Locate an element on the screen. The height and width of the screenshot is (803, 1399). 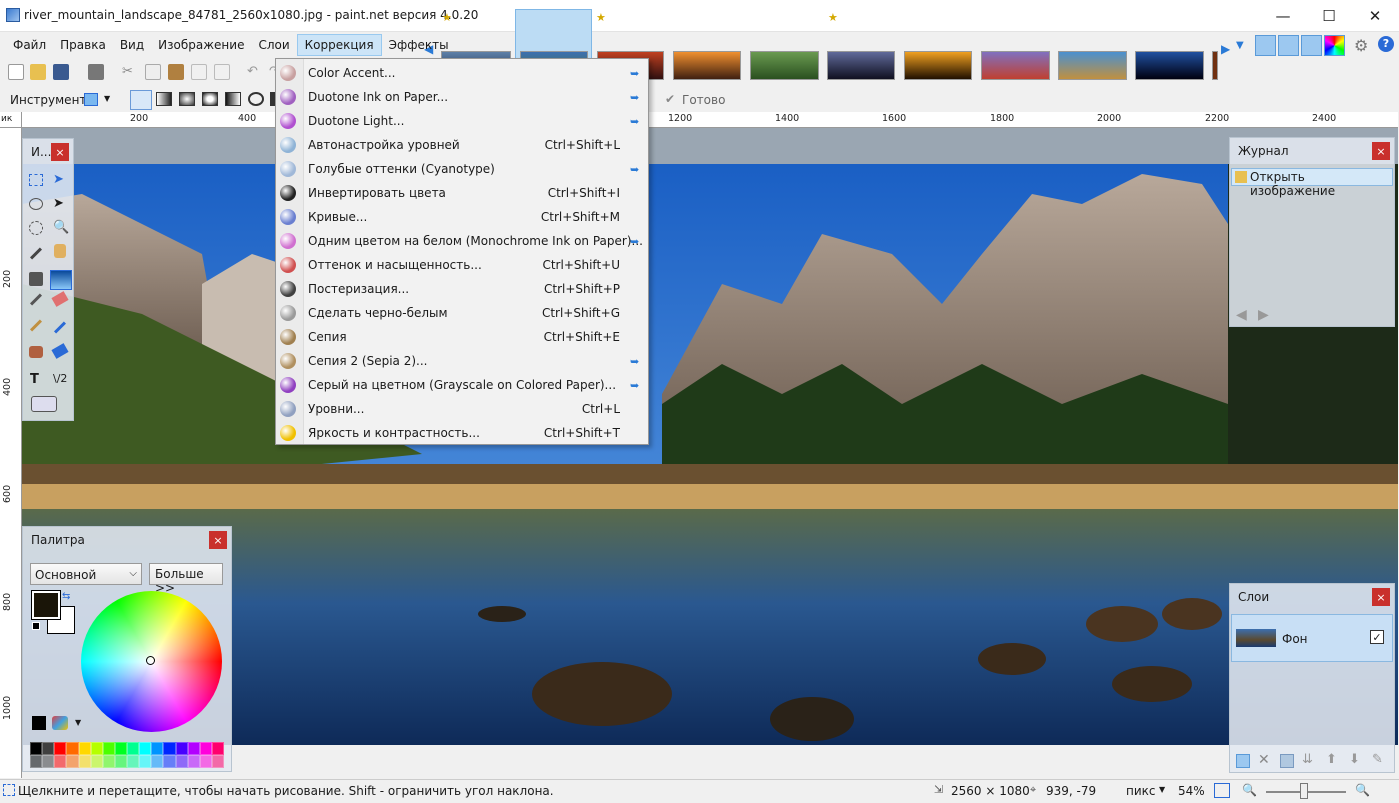
menu-effects: Эффекты is located at coordinates (419, 45).